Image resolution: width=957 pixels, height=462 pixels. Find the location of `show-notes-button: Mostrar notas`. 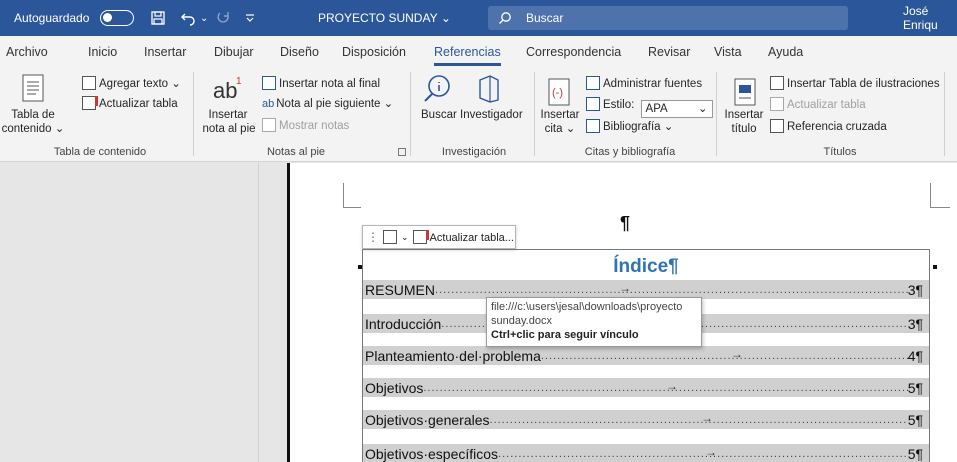

show-notes-button: Mostrar notas is located at coordinates (305, 125).